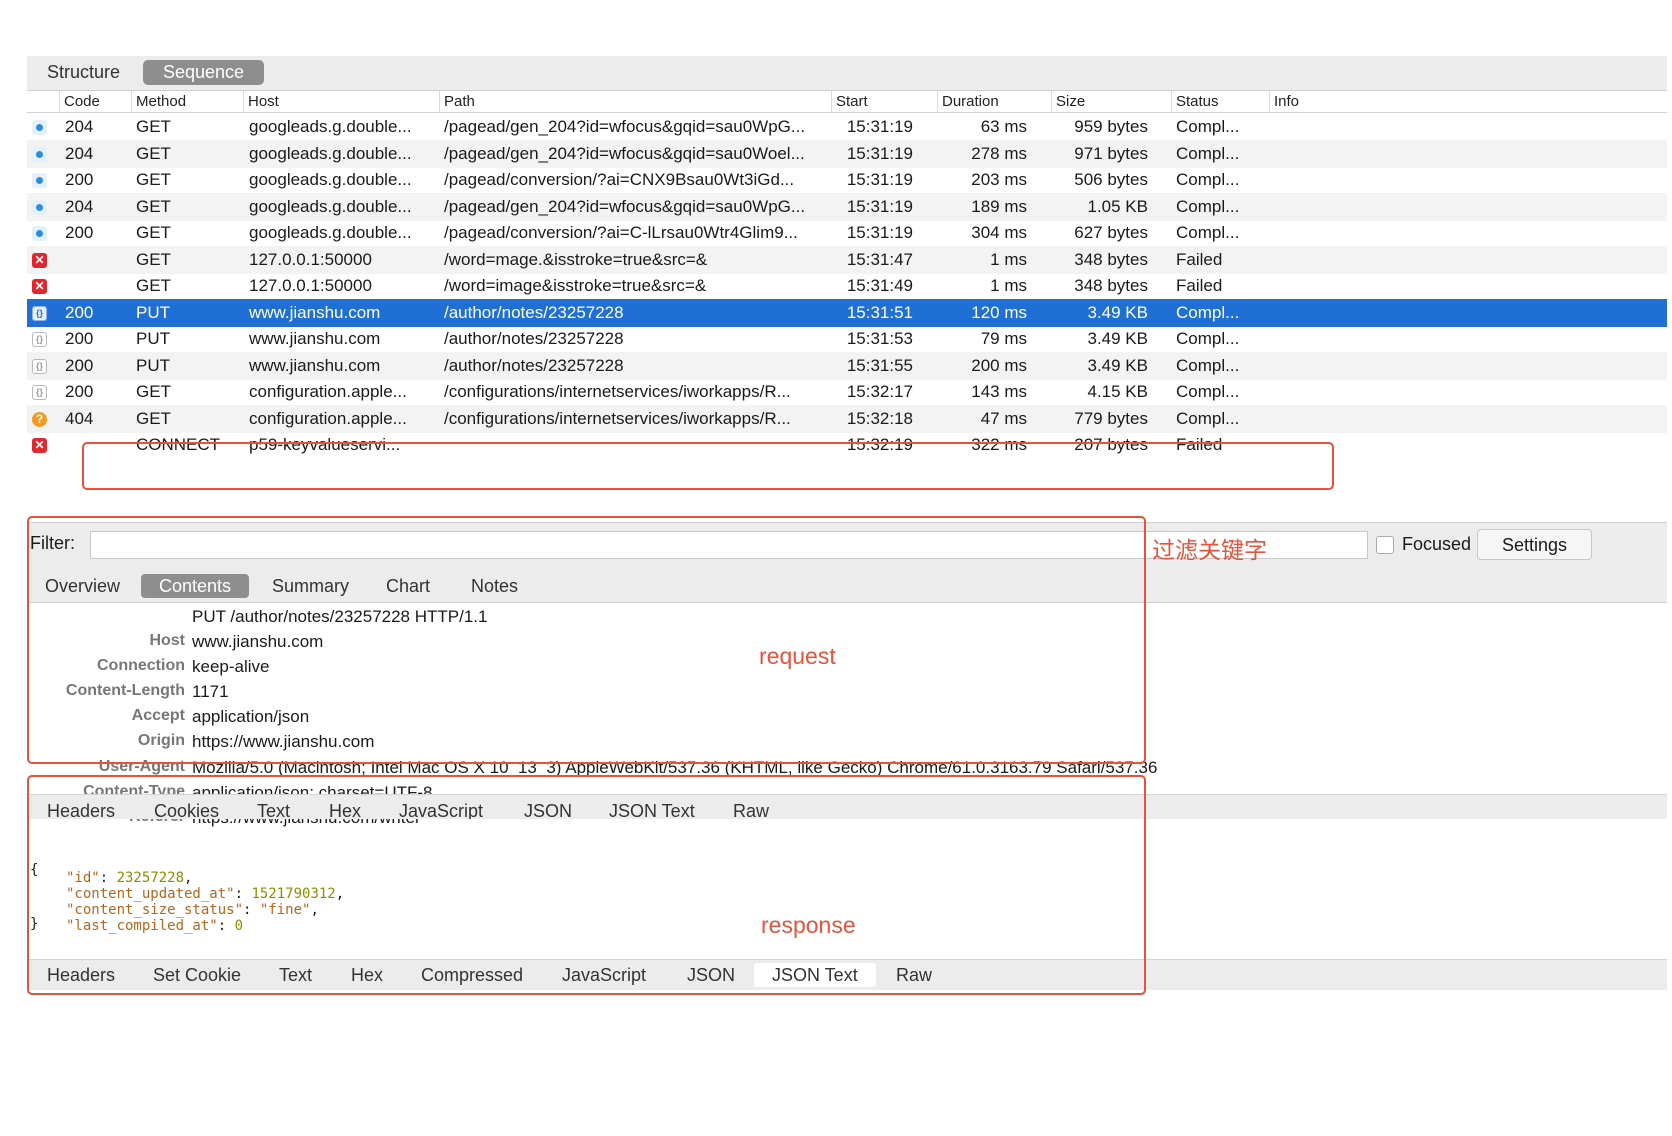 The image size is (1672, 1136). Describe the element at coordinates (711, 975) in the screenshot. I see `response-tab-json: JSON` at that location.